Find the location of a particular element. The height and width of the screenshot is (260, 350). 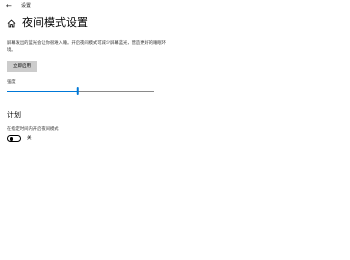

slider-fill is located at coordinates (42, 91).